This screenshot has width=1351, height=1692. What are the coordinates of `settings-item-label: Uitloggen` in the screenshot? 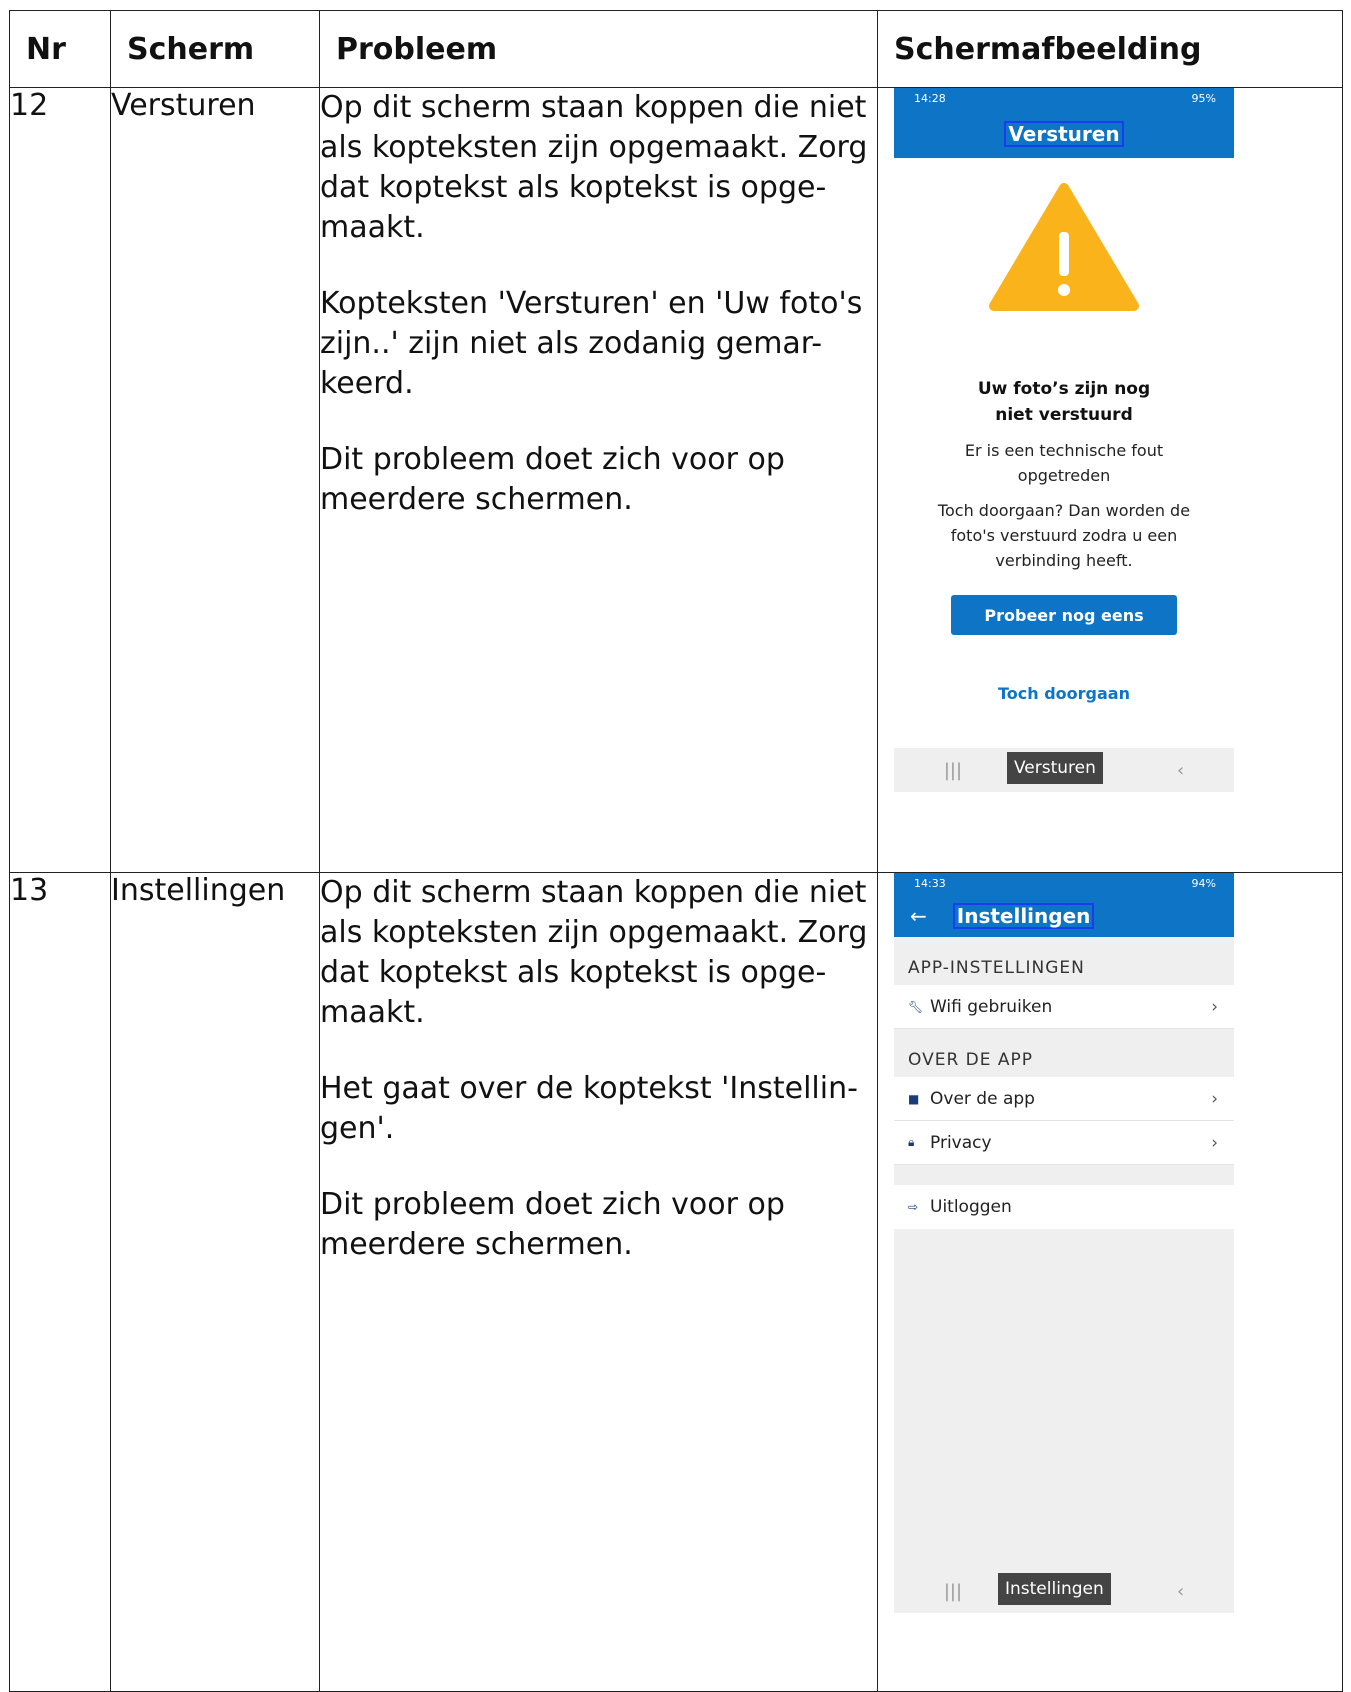 It's located at (971, 1207).